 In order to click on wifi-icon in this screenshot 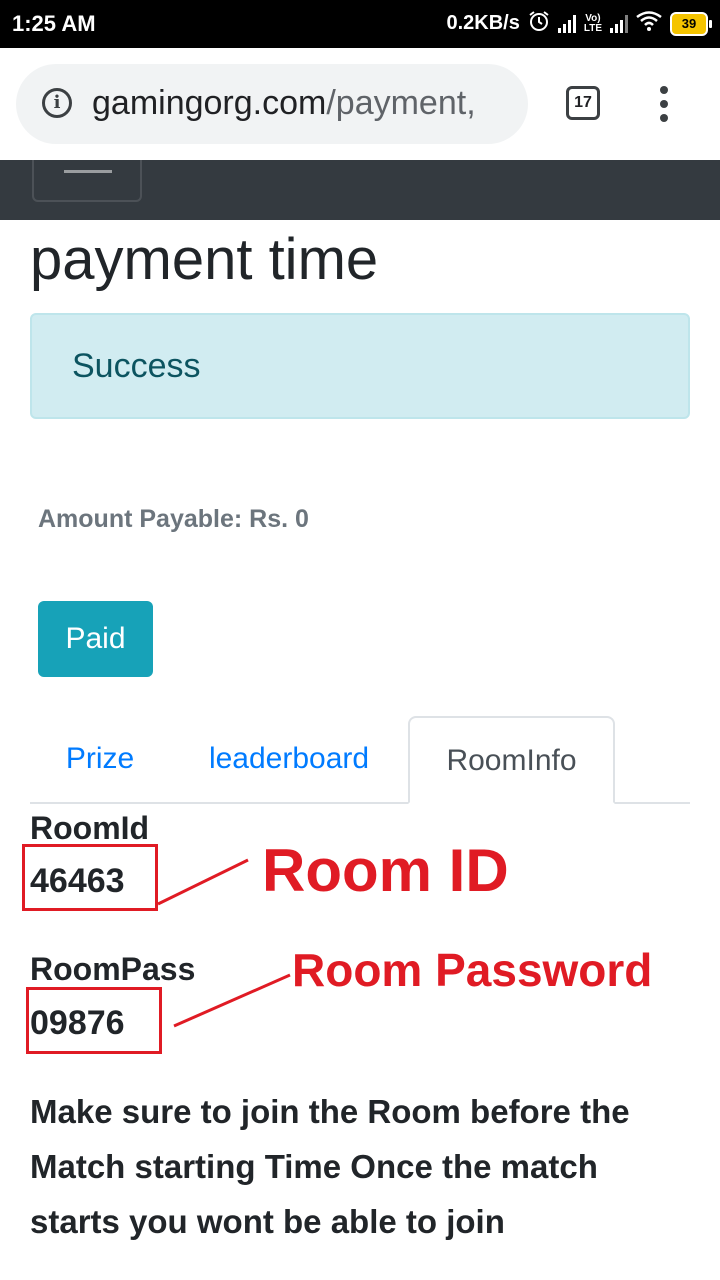, I will do `click(649, 23)`.